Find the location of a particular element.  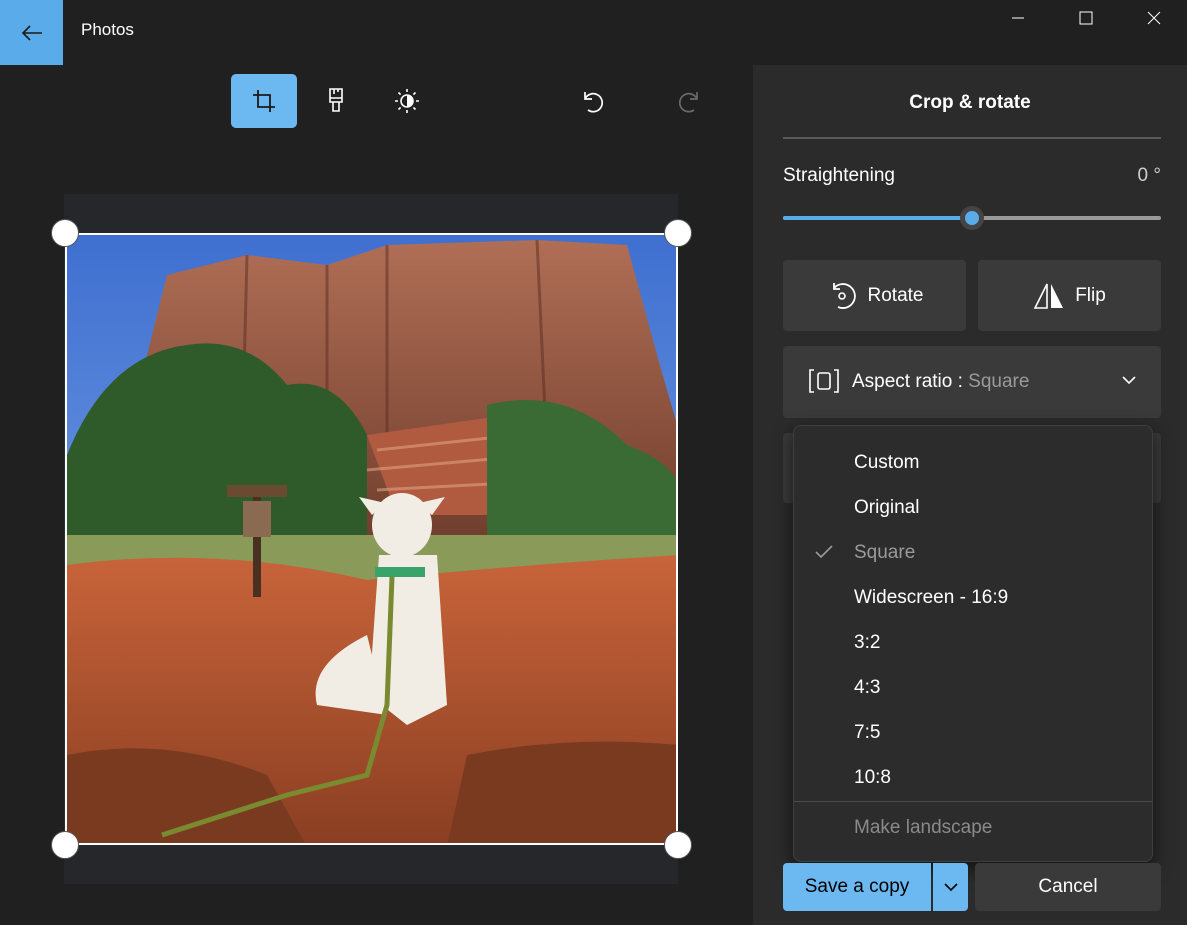

aspect-ratio-dropdown: Aspect ratio : Square is located at coordinates (972, 382).